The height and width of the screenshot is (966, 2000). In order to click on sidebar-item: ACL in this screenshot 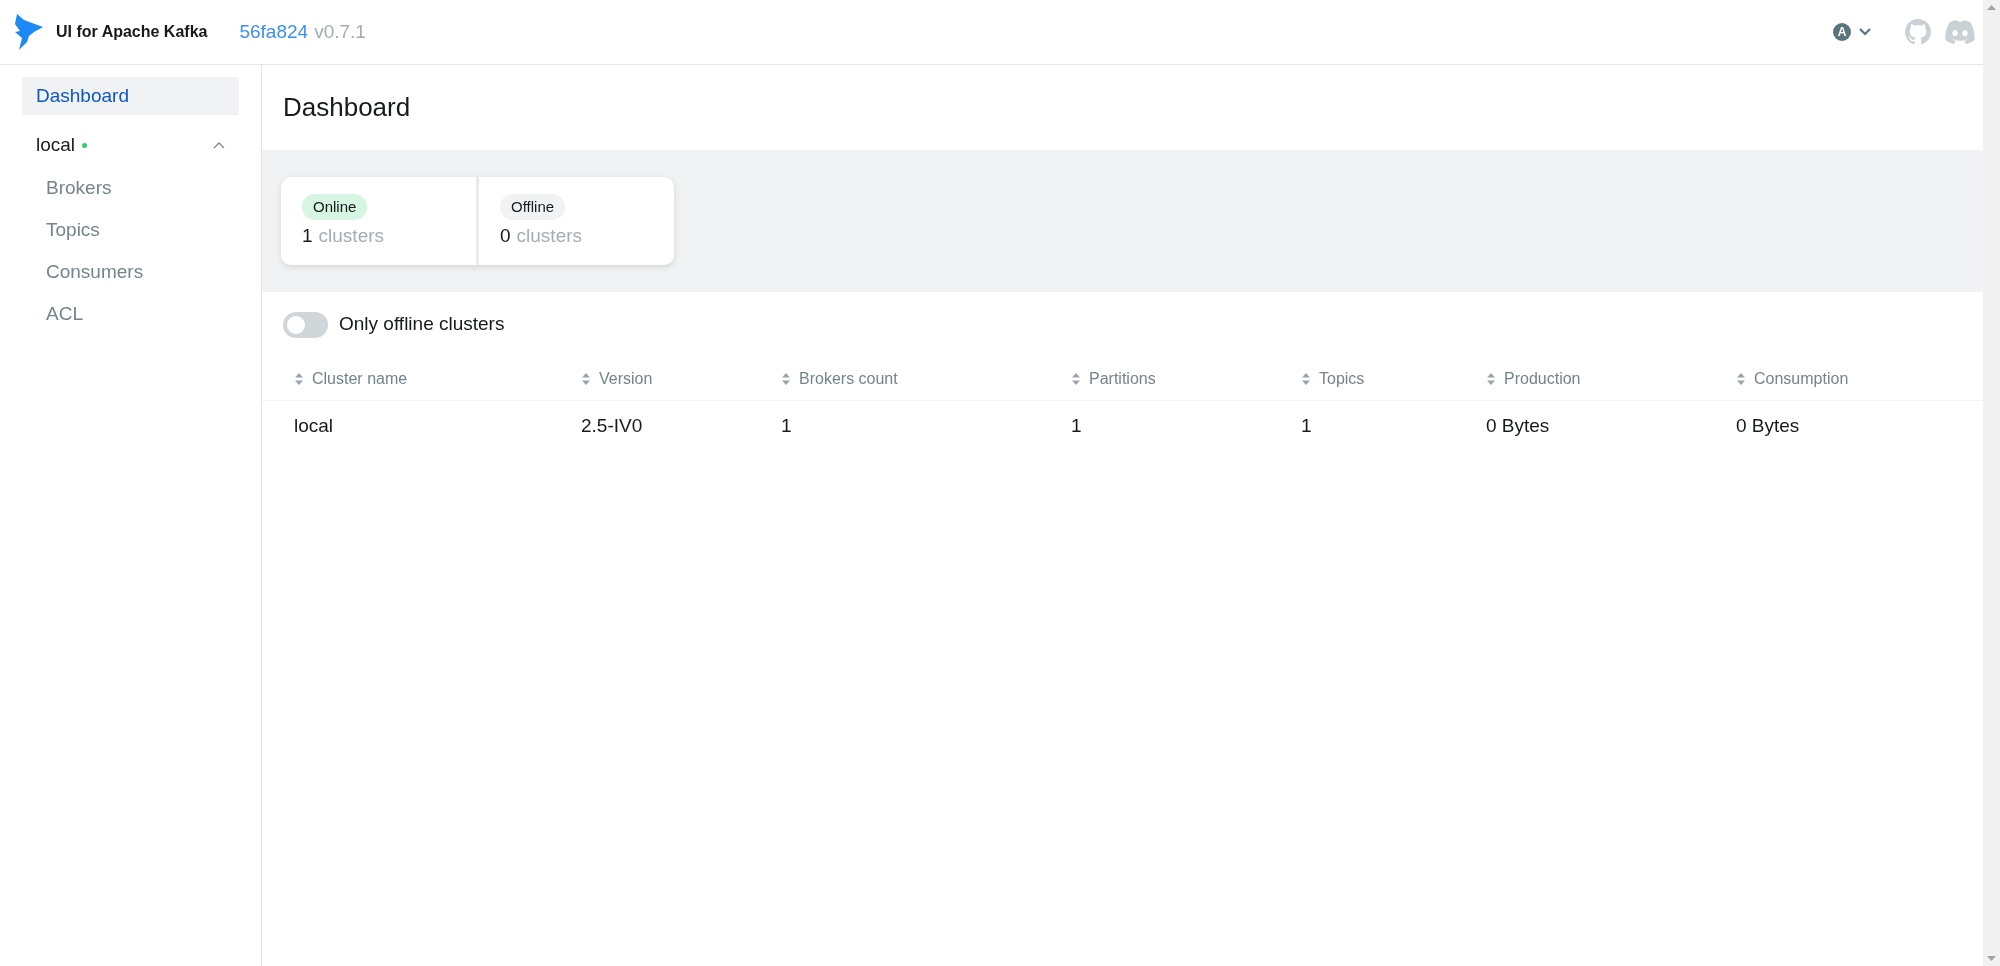, I will do `click(130, 314)`.